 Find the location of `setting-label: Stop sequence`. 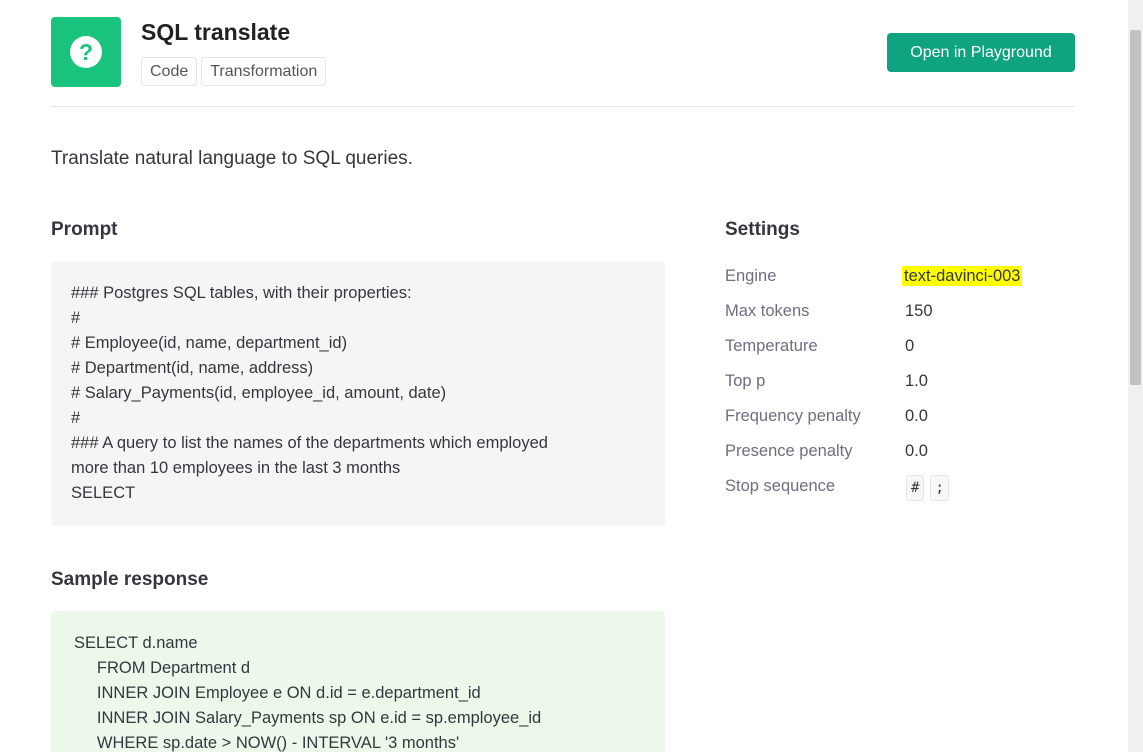

setting-label: Stop sequence is located at coordinates (780, 486).